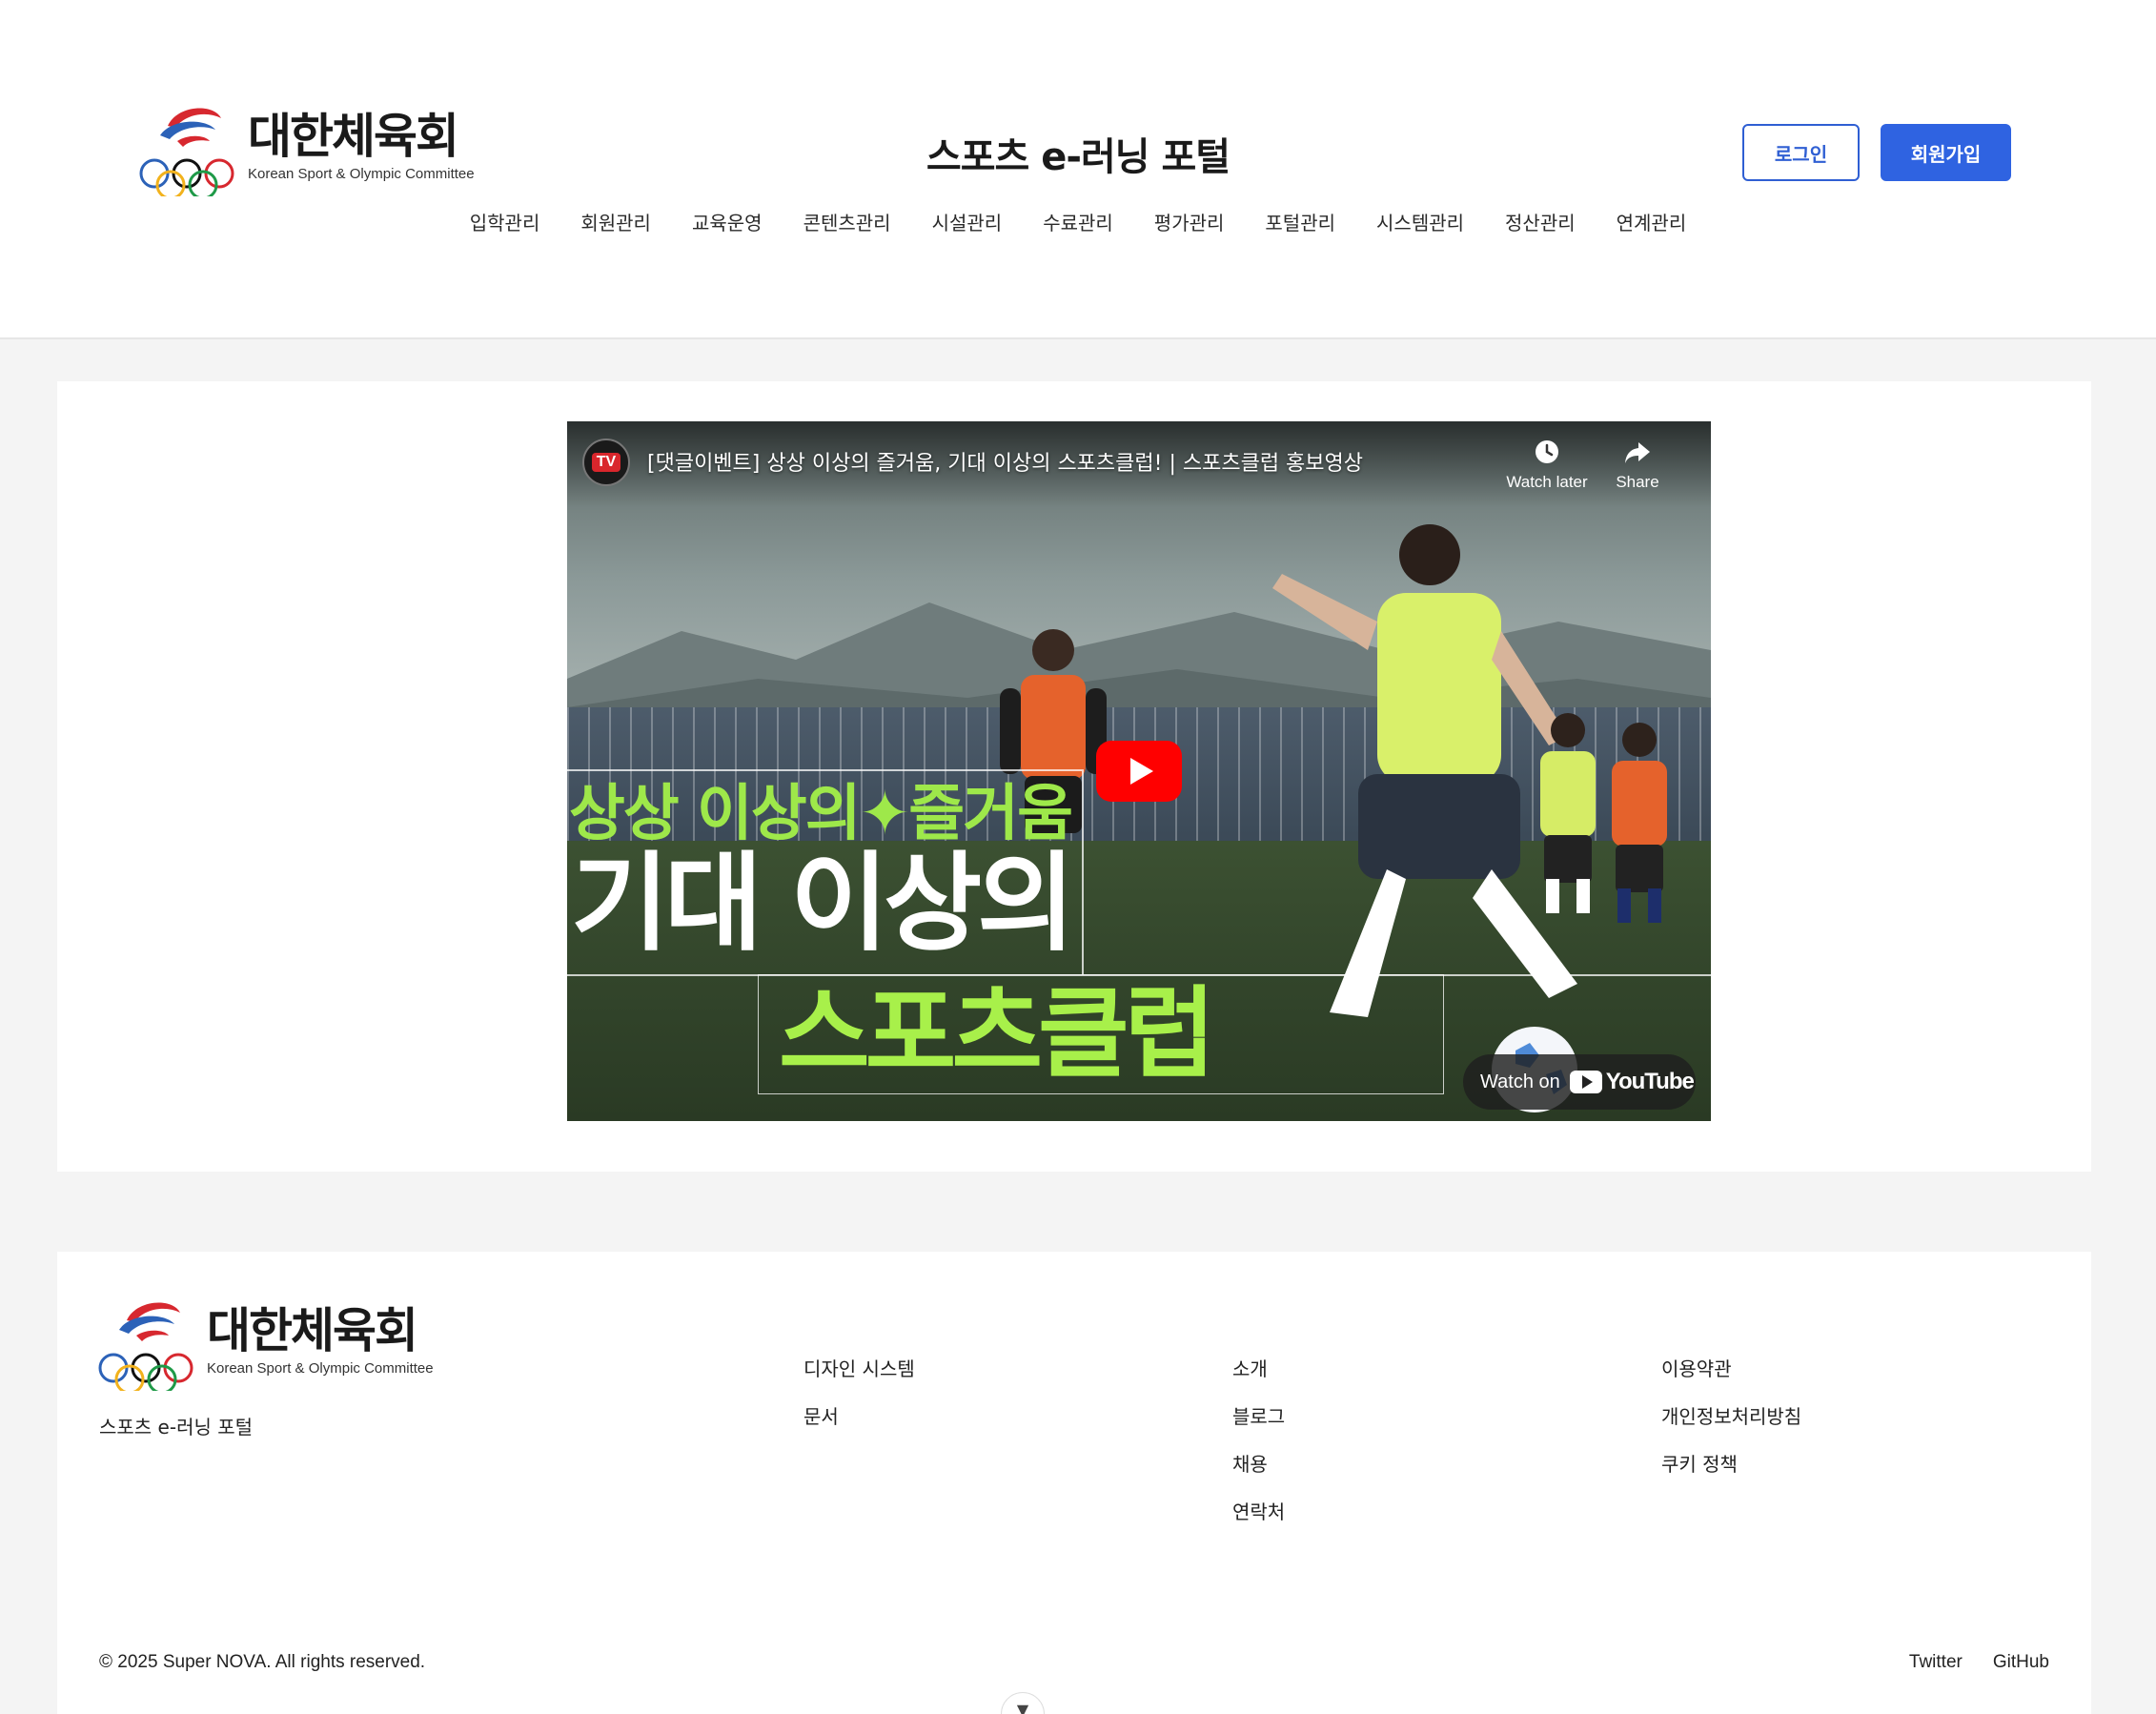 The width and height of the screenshot is (2156, 1714). Describe the element at coordinates (1547, 482) in the screenshot. I see `watch-later-label: Watch later` at that location.